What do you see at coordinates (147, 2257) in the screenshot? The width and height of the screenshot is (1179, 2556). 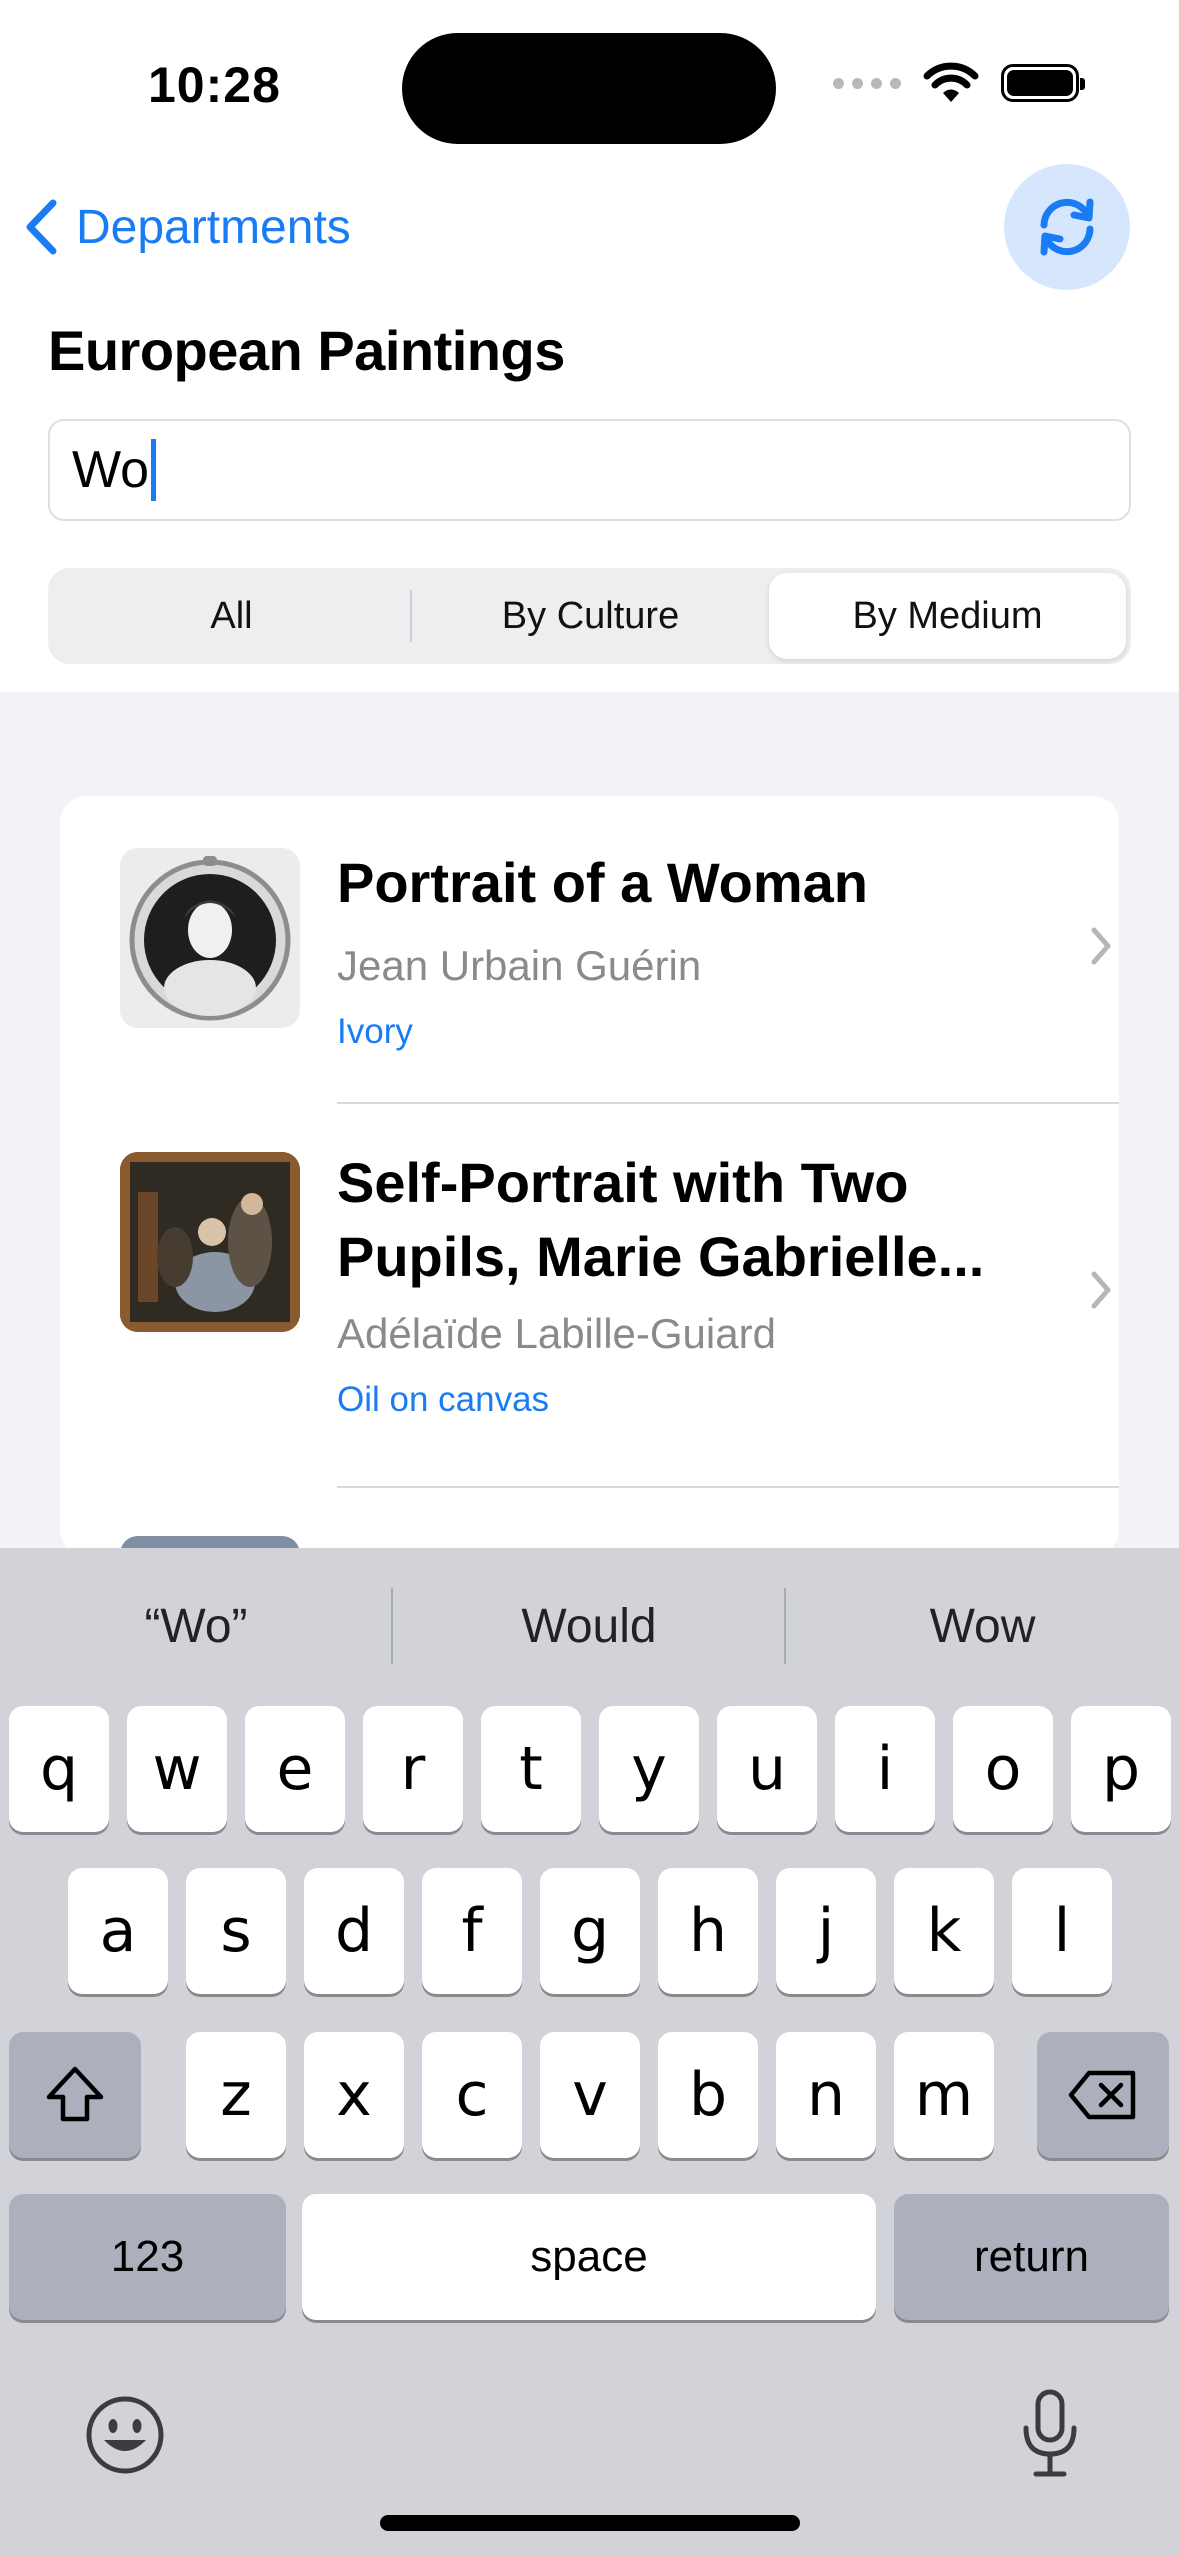 I see `numbers-key: 123` at bounding box center [147, 2257].